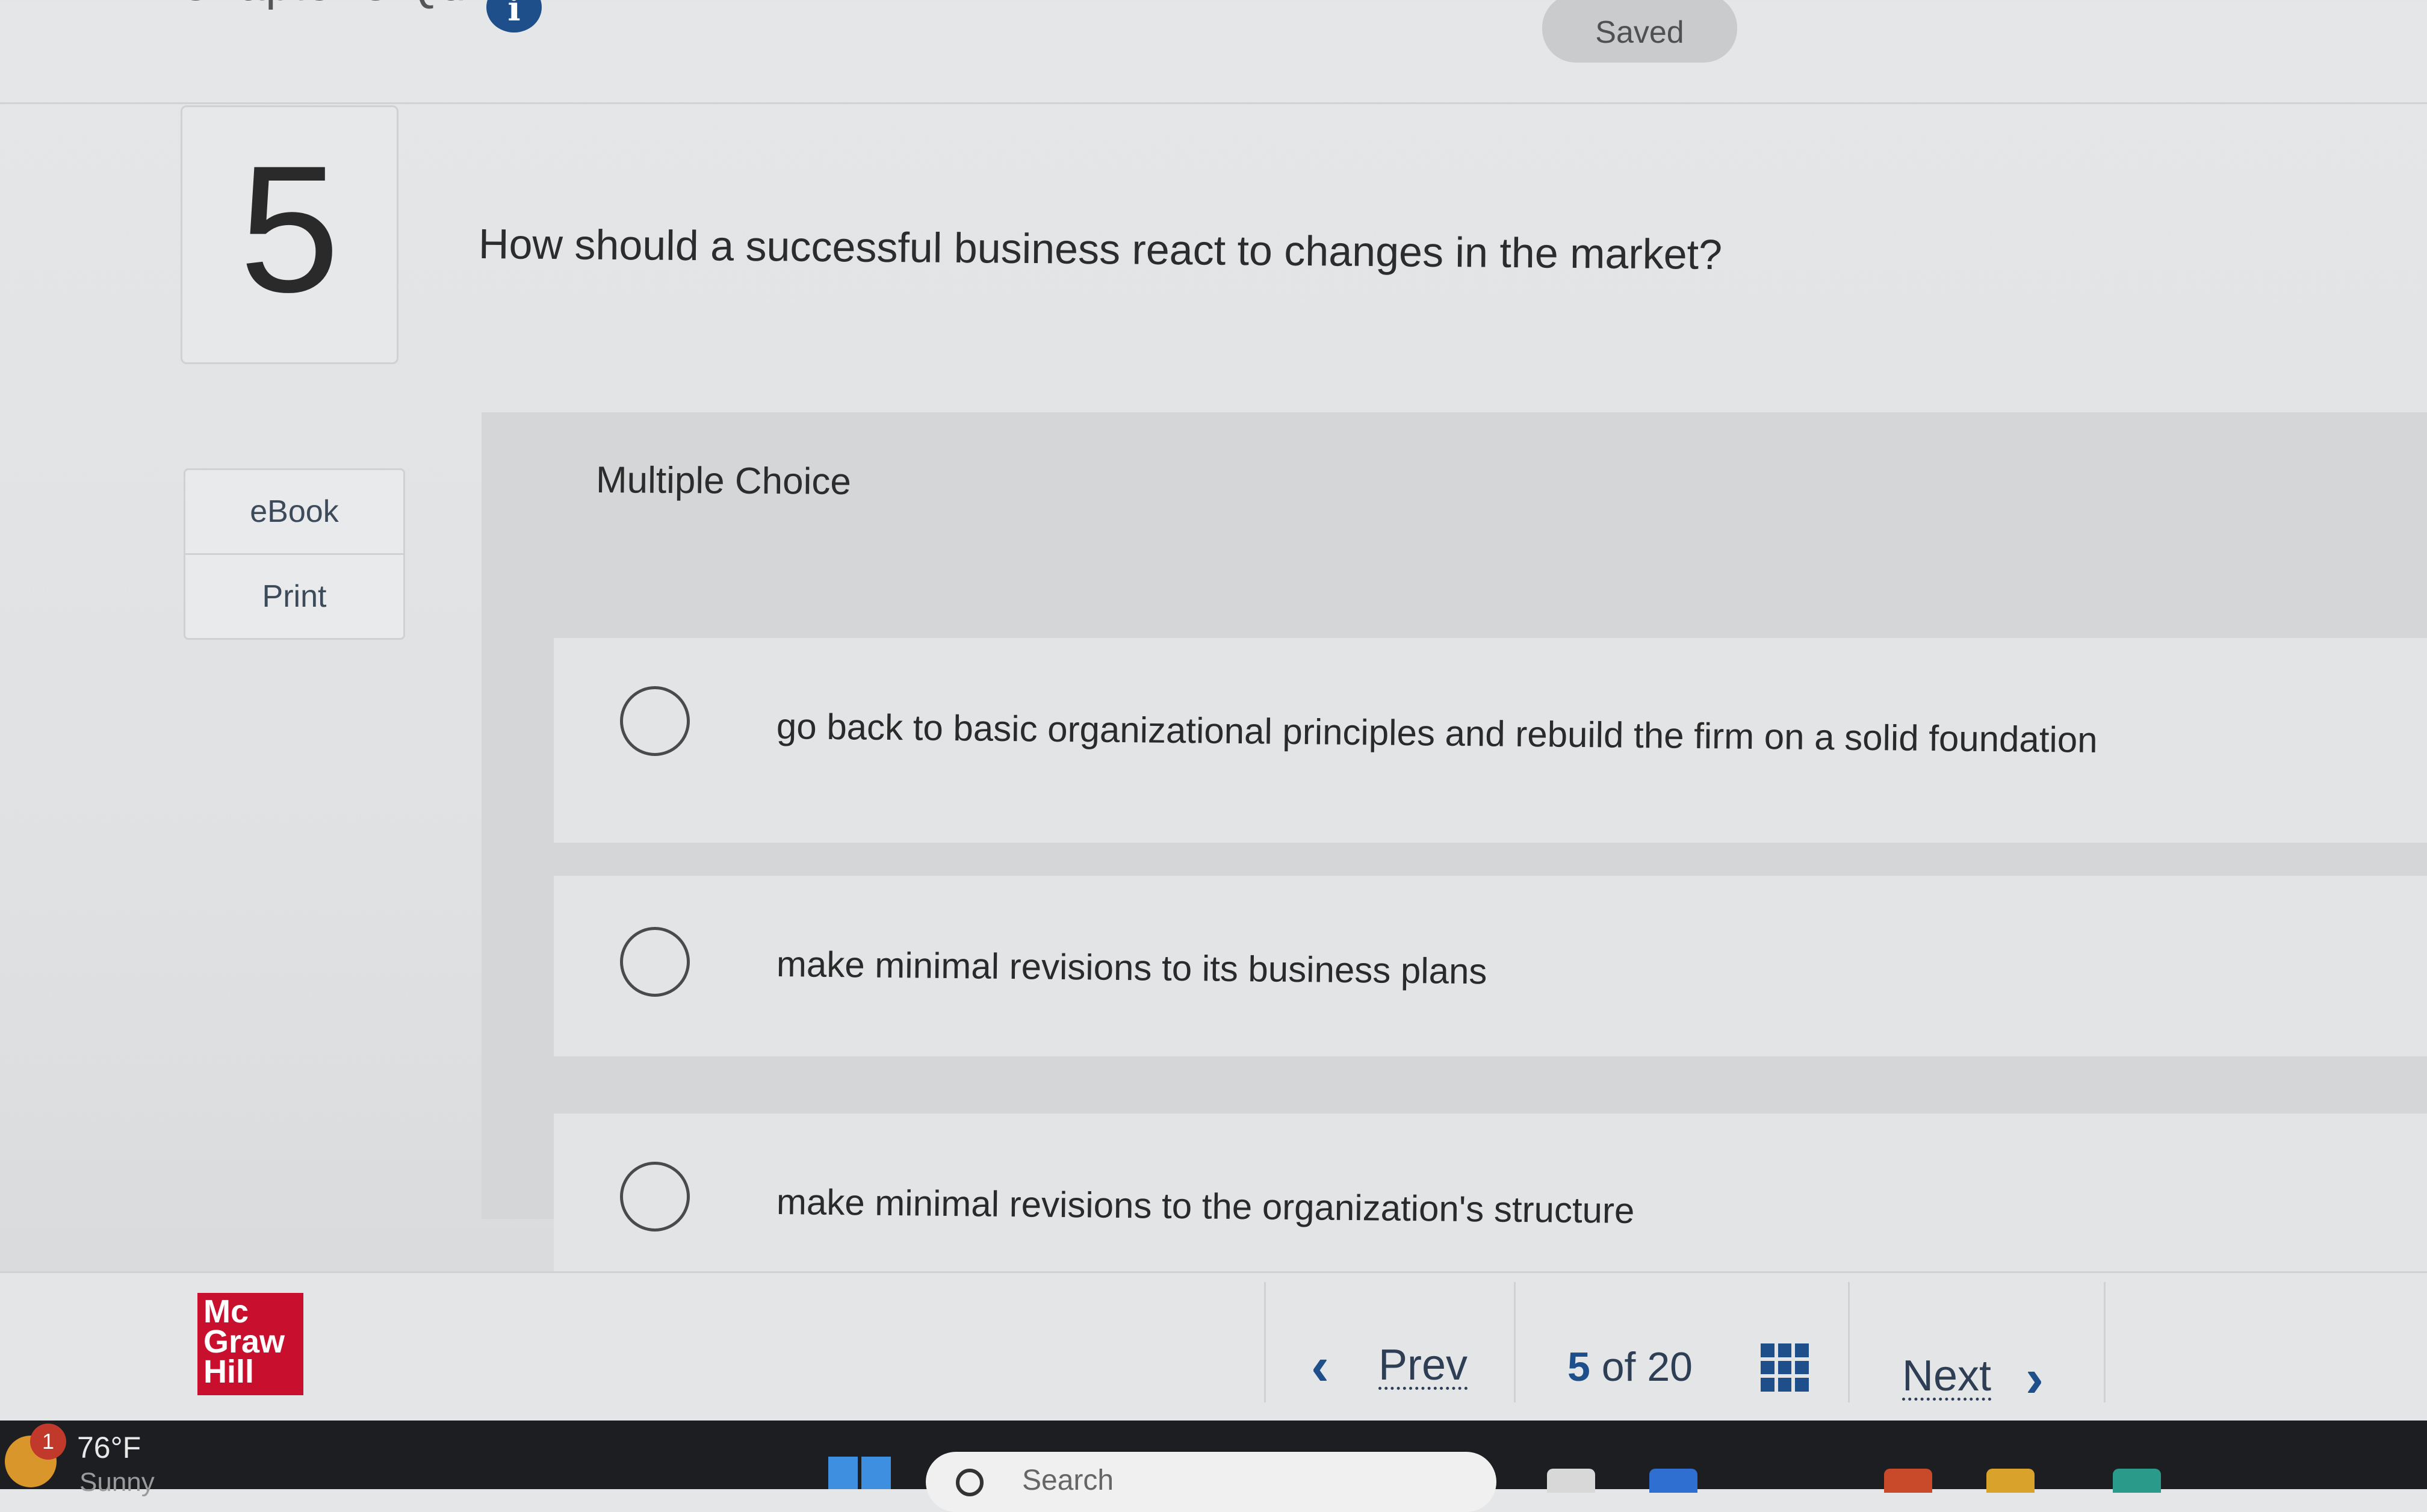 The image size is (2427, 1512). I want to click on ebook-button: eBook, so click(294, 511).